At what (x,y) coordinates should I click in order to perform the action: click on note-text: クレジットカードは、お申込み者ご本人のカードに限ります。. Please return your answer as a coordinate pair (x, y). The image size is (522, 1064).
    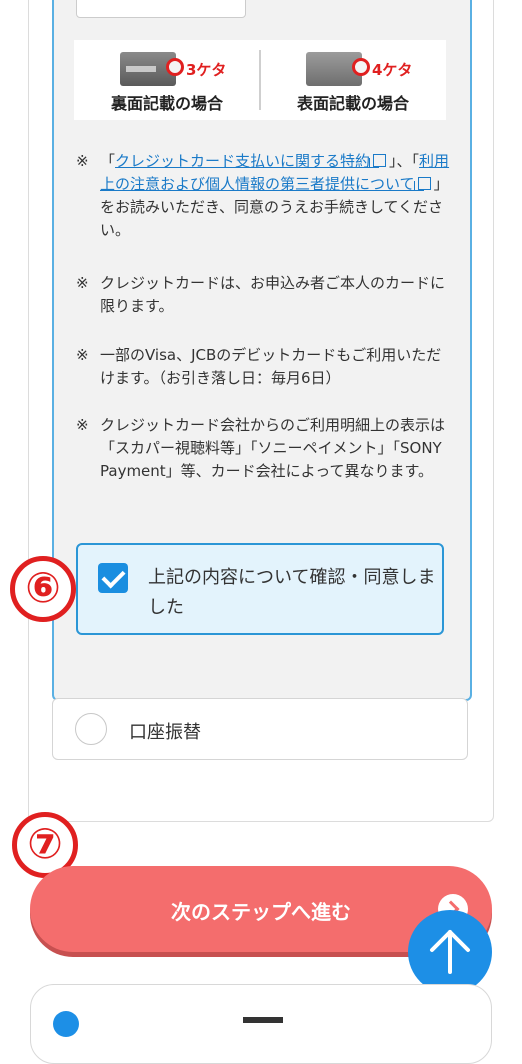
    Looking at the image, I should click on (273, 294).